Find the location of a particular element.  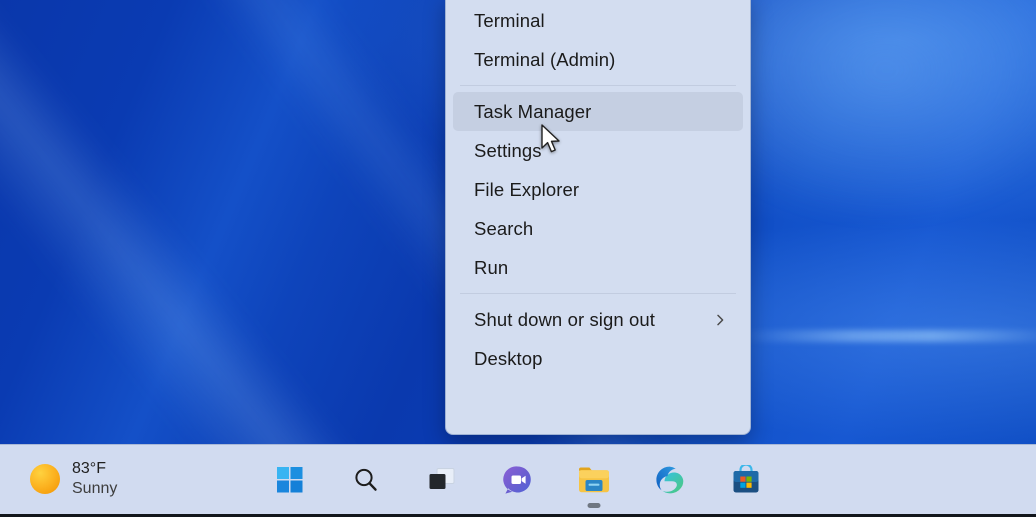

taskbar: 83°F Sunny is located at coordinates (518, 480).